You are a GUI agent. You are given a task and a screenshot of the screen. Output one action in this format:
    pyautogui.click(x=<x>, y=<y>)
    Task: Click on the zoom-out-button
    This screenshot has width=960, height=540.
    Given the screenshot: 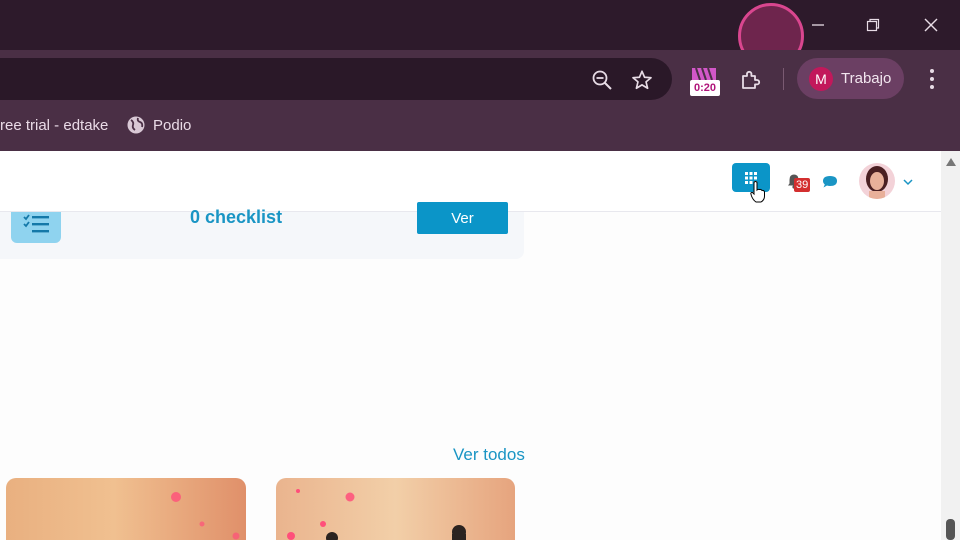 What is the action you would take?
    pyautogui.click(x=602, y=80)
    